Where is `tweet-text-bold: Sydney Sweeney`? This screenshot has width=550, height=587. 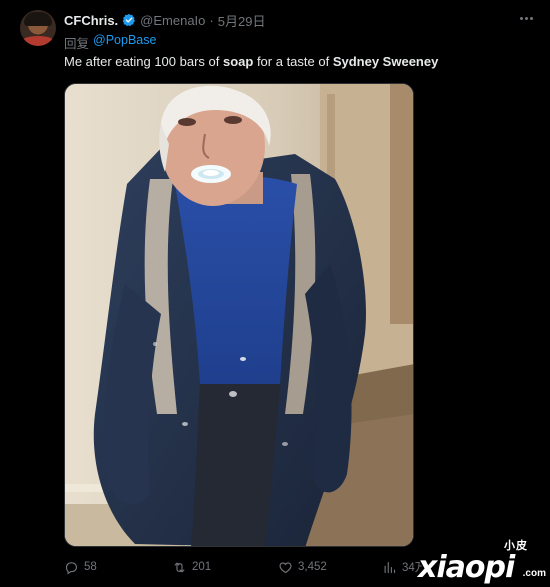 tweet-text-bold: Sydney Sweeney is located at coordinates (385, 61).